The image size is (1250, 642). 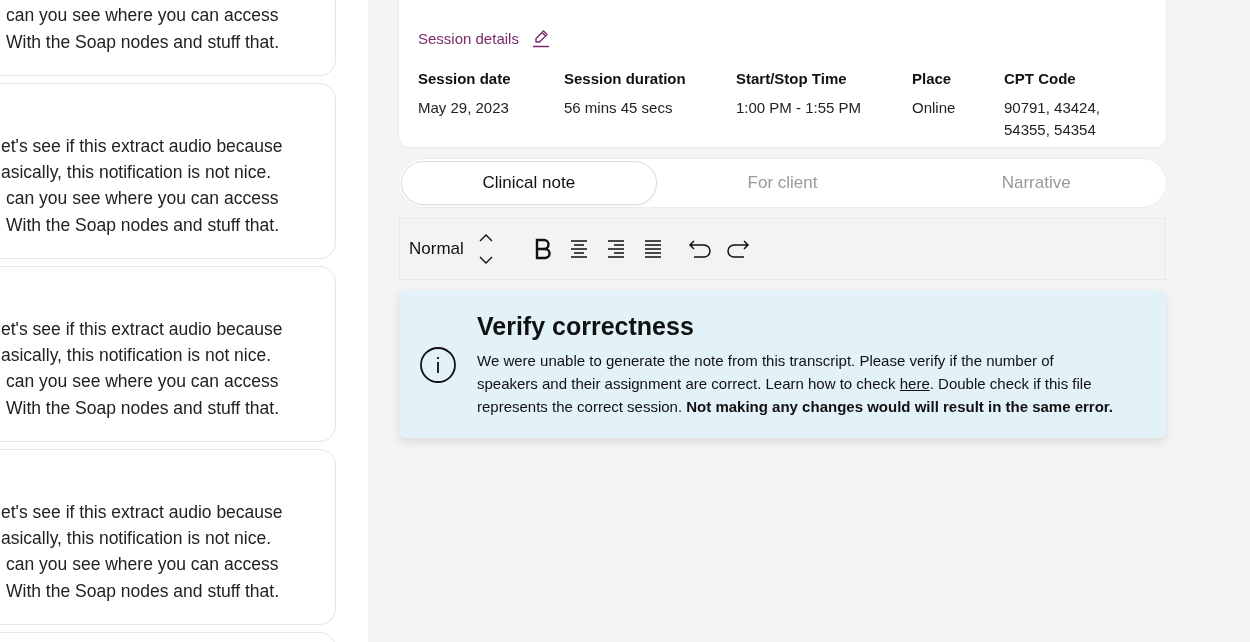 I want to click on field-label: CPT Code, so click(x=1040, y=78).